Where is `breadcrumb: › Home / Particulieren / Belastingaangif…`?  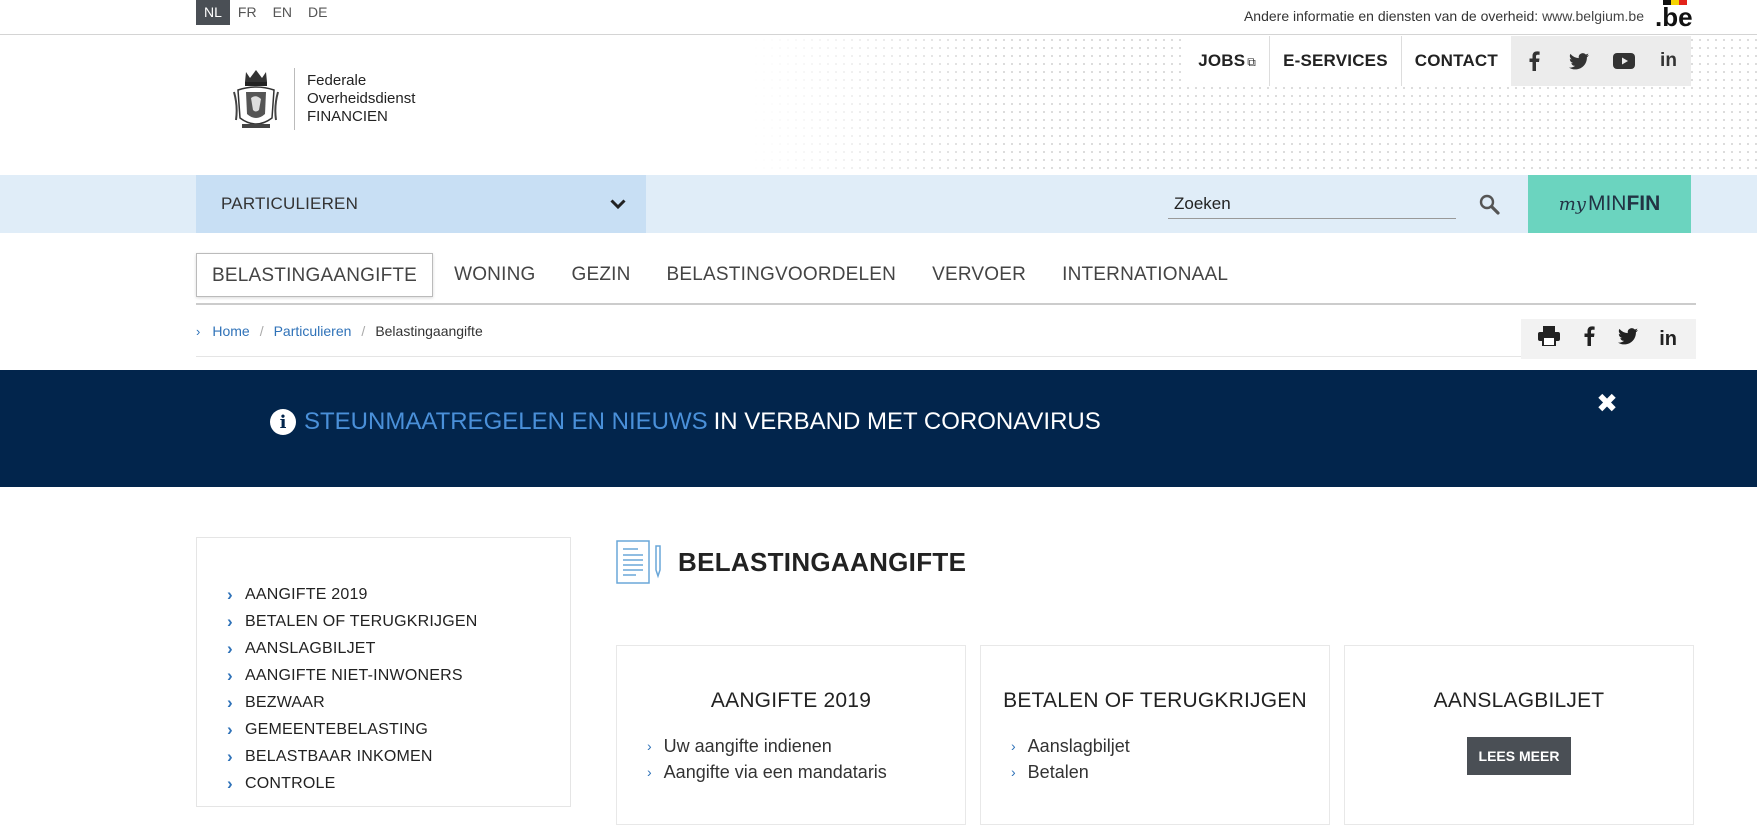
breadcrumb: › Home / Particulieren / Belastingaangif… is located at coordinates (339, 331).